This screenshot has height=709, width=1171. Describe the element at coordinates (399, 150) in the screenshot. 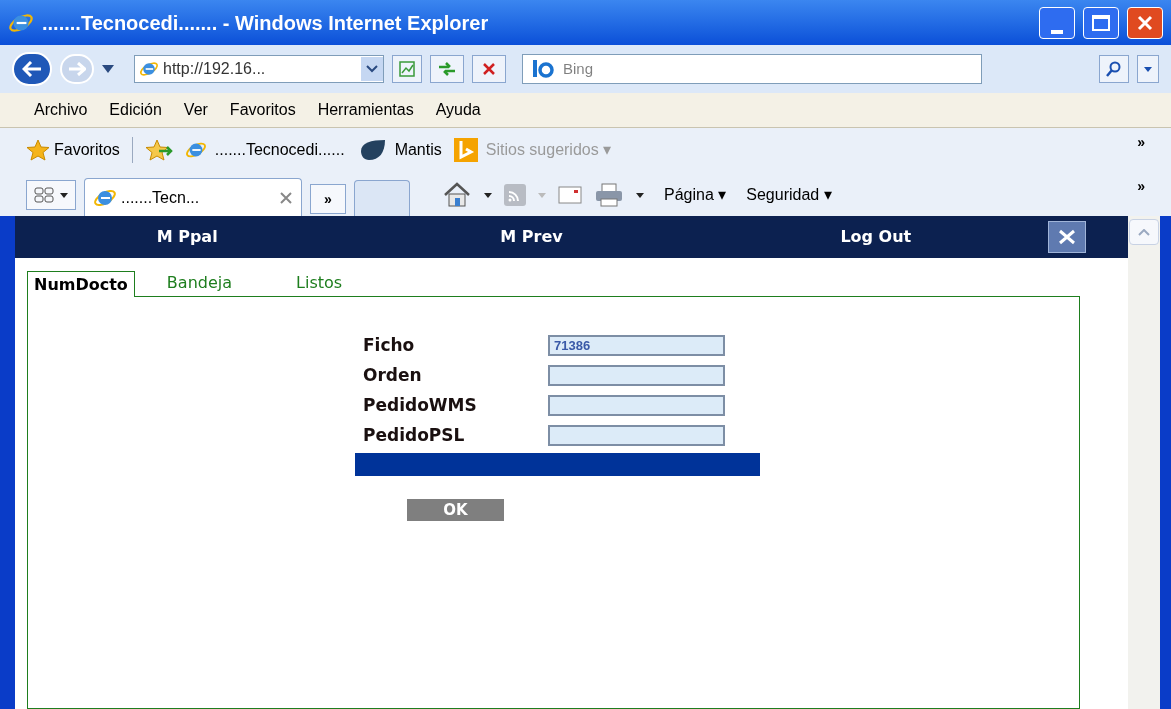

I see `favorite-link: Mantis` at that location.